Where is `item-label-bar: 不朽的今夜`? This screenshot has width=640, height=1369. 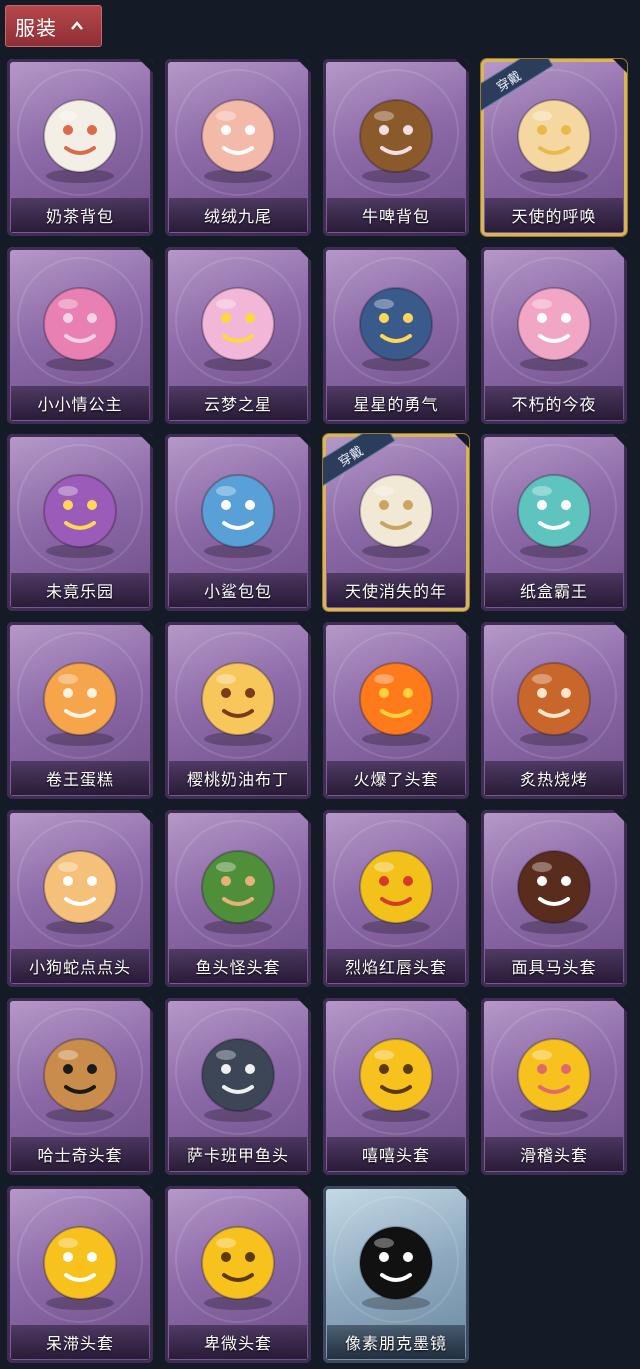 item-label-bar: 不朽的今夜 is located at coordinates (554, 403).